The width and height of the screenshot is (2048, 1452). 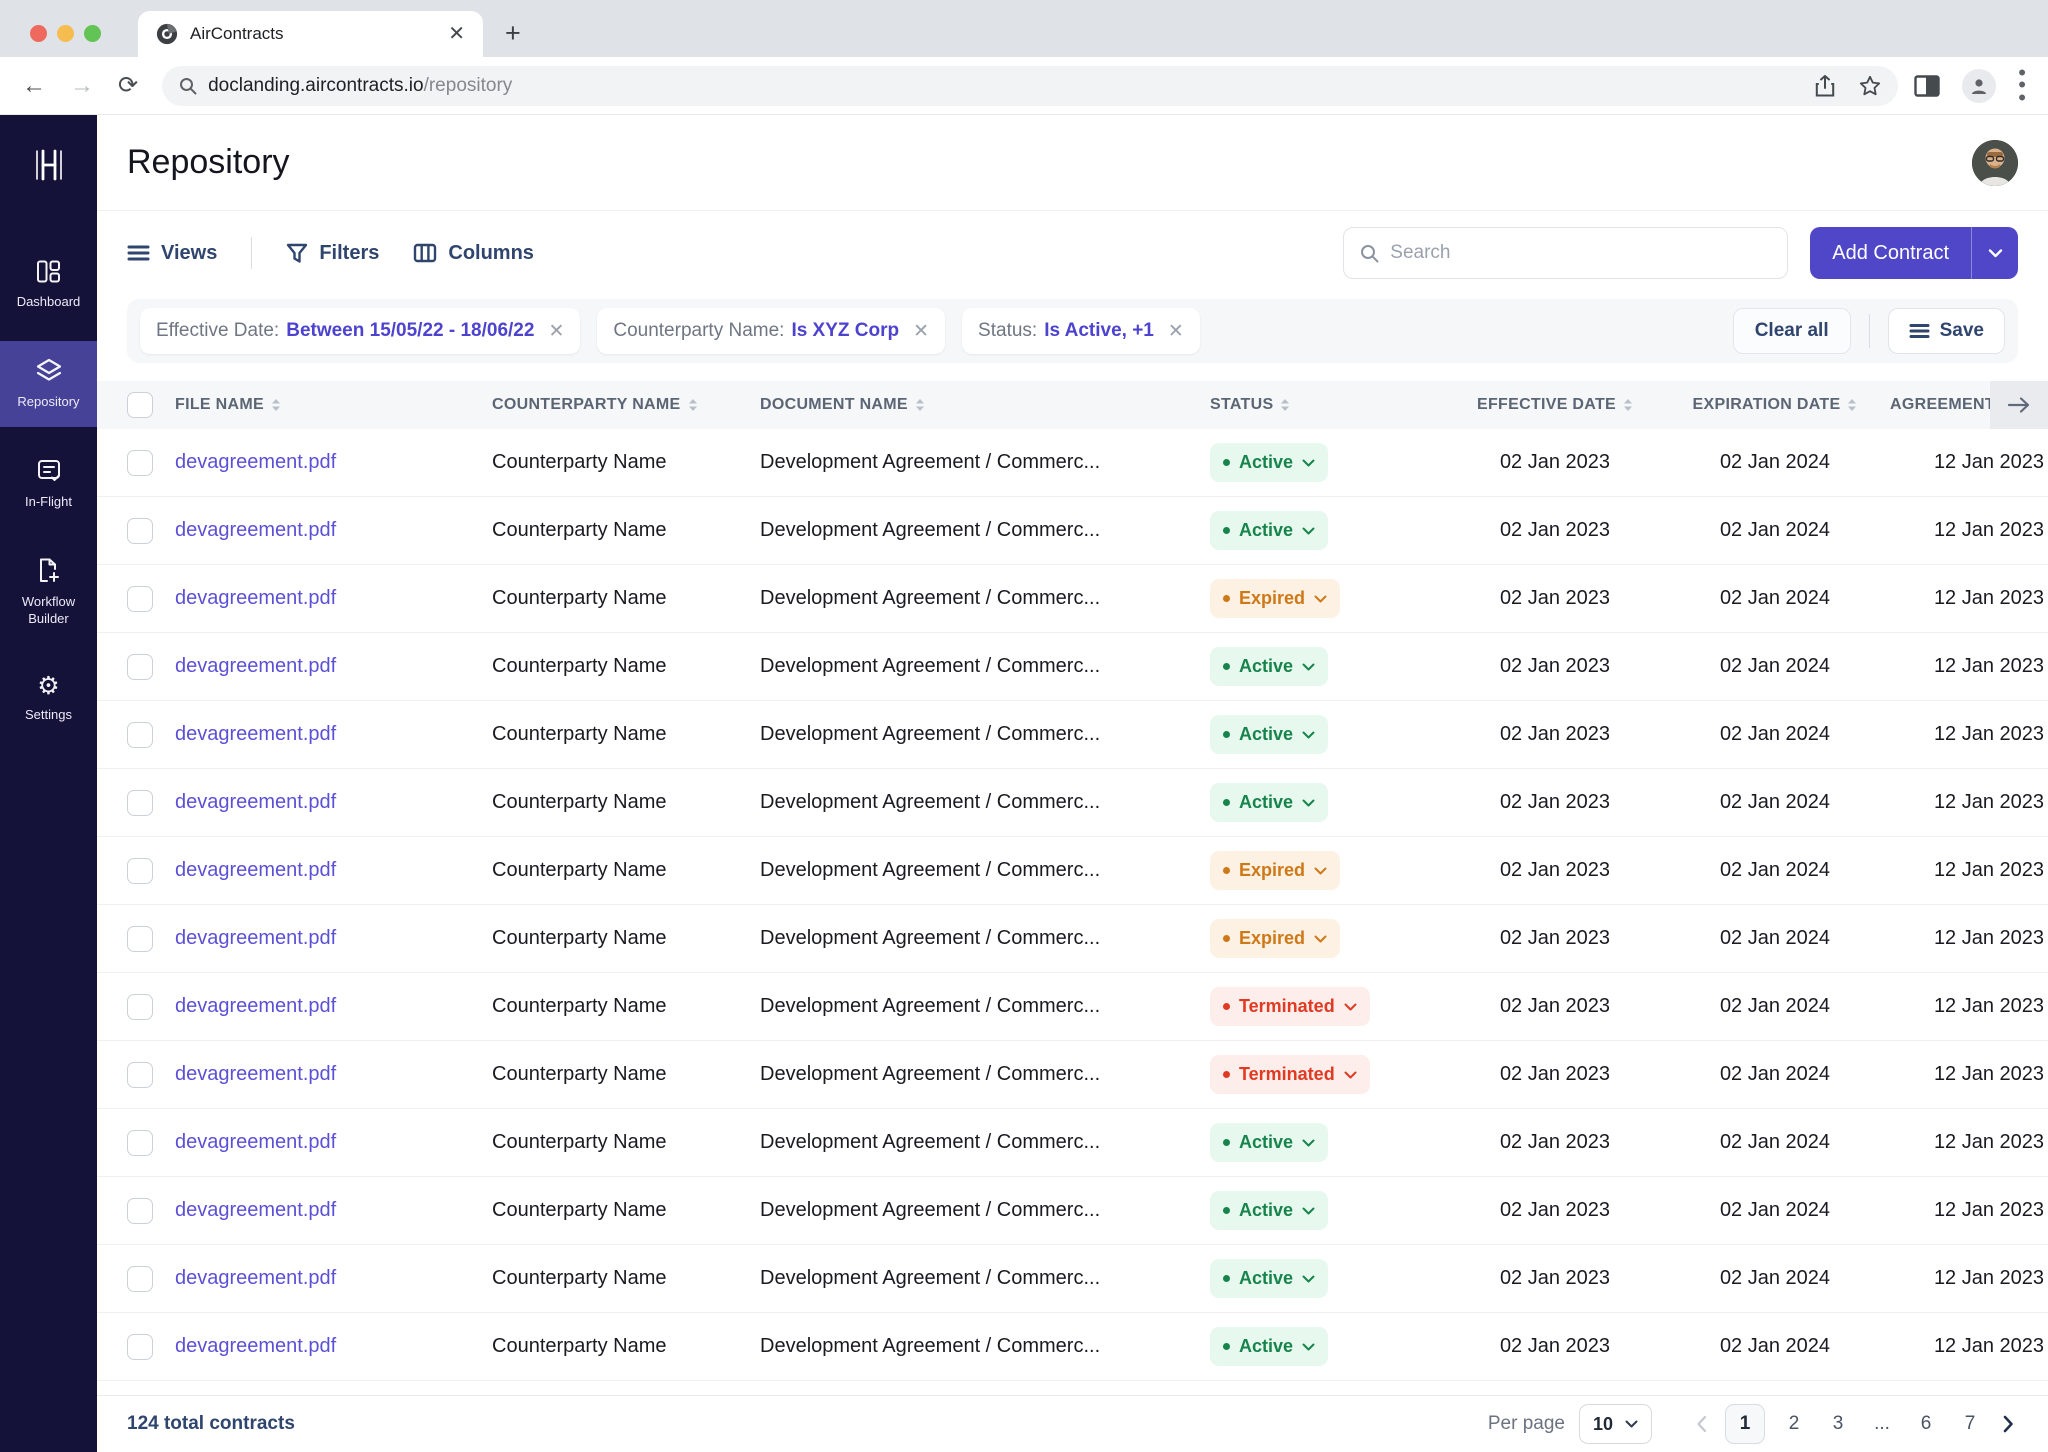 What do you see at coordinates (1794, 1424) in the screenshot?
I see `page-button: 2` at bounding box center [1794, 1424].